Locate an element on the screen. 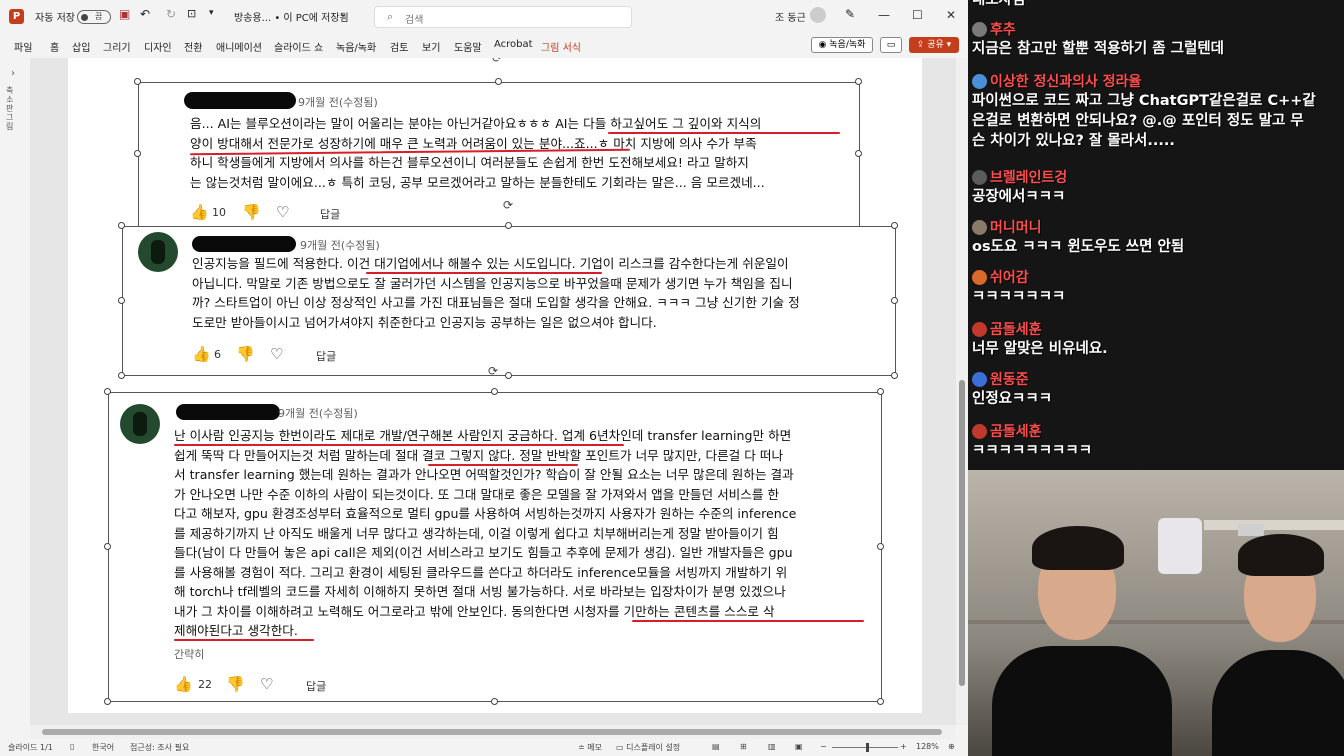 This screenshot has width=1344, height=756. minimize-icon: — is located at coordinates (884, 15).